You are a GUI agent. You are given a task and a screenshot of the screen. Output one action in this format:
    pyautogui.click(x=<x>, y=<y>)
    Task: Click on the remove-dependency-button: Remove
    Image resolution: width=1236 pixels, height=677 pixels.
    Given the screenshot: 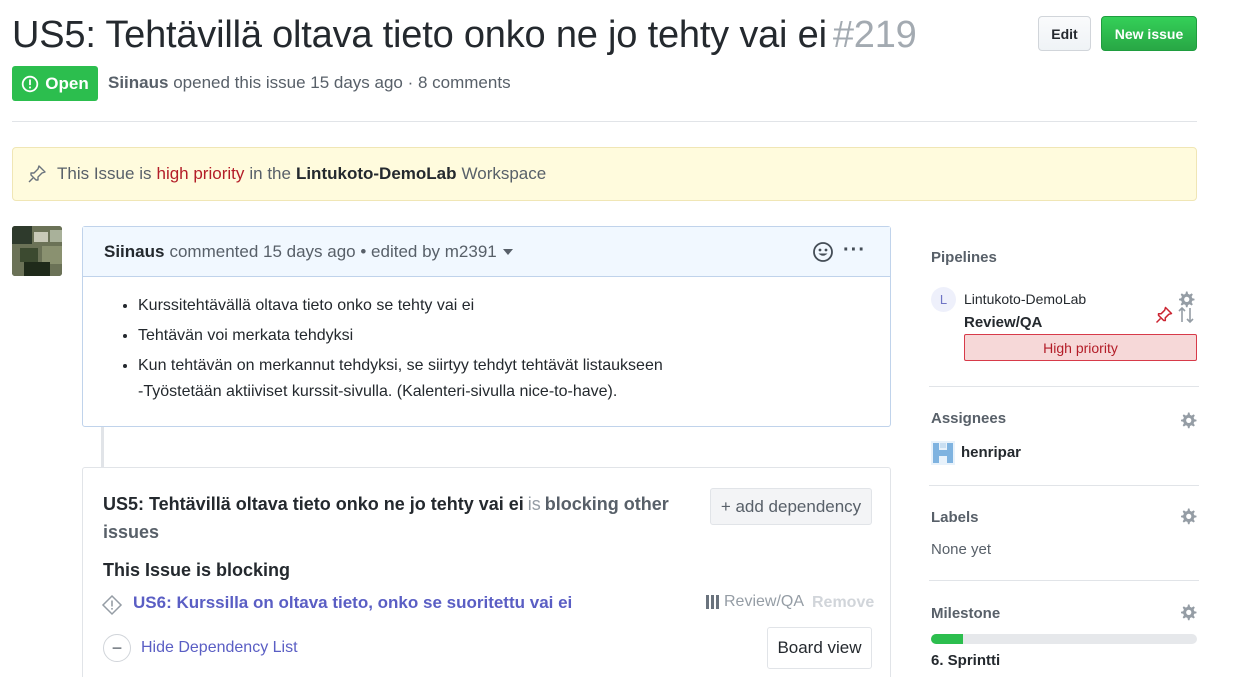 What is the action you would take?
    pyautogui.click(x=843, y=603)
    